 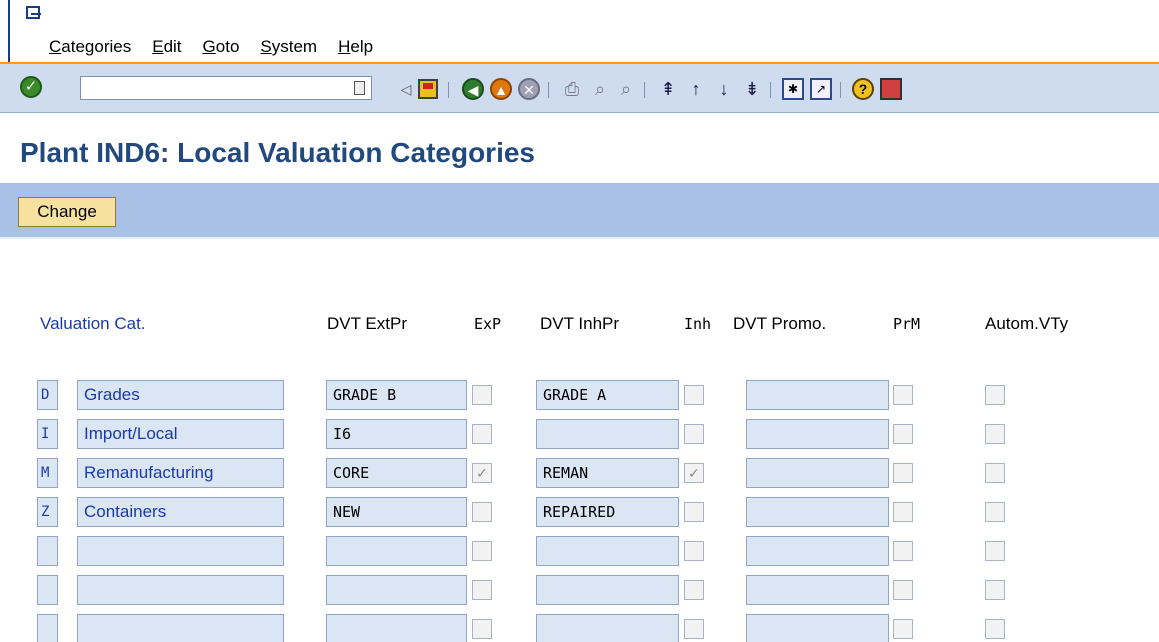 What do you see at coordinates (607, 473) in the screenshot?
I see `dvt-inhpr-field: REMAN` at bounding box center [607, 473].